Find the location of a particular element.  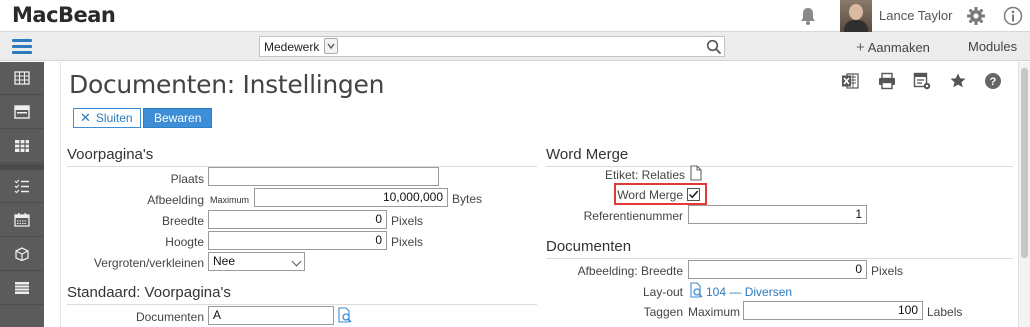

taggen-label: Taggen is located at coordinates (663, 312).